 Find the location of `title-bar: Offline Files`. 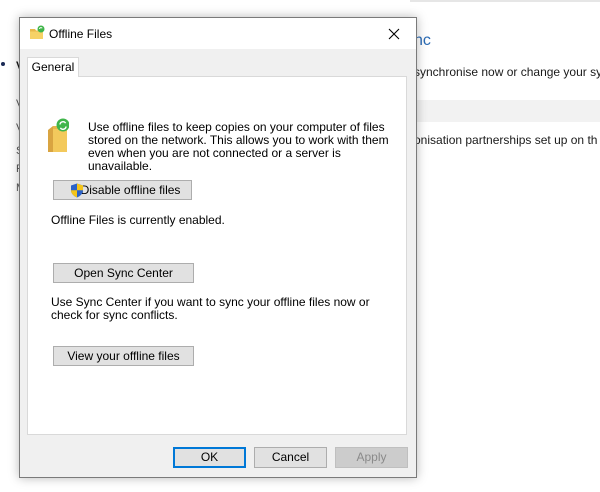

title-bar: Offline Files is located at coordinates (218, 33).